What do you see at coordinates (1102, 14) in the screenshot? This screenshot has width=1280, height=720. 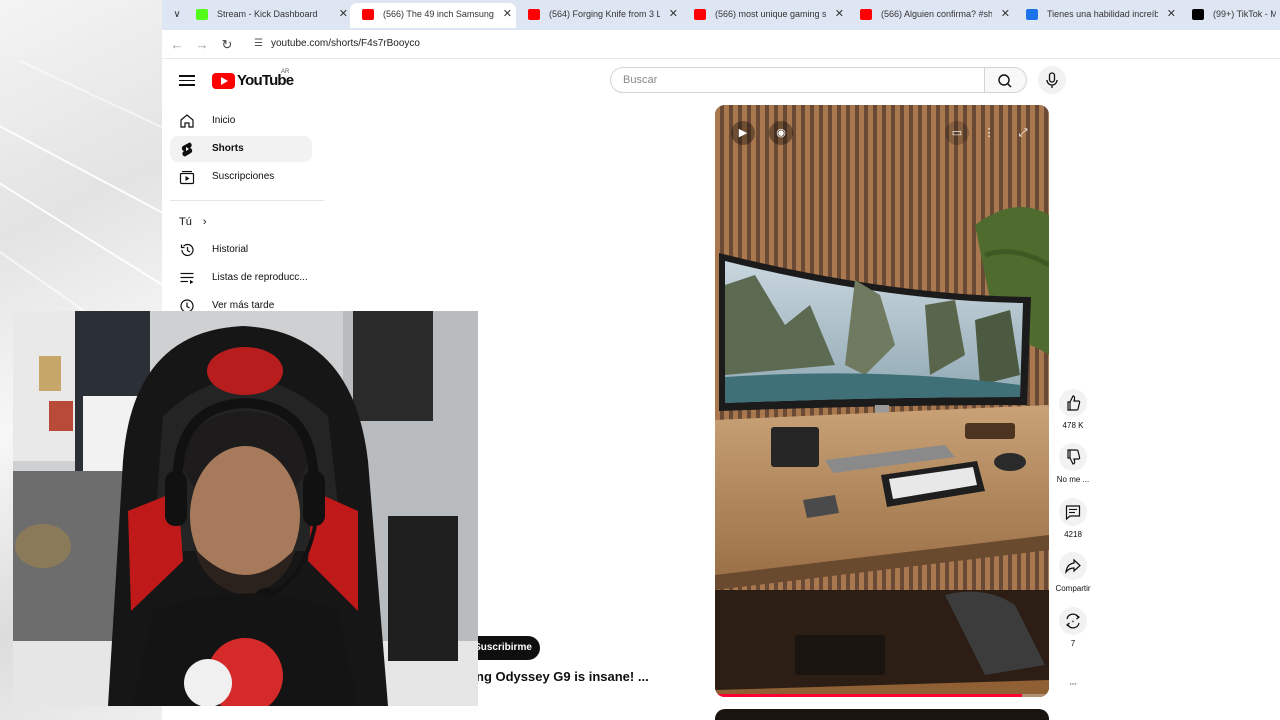 I see `tab-title: Tienes una habilidad increíble` at bounding box center [1102, 14].